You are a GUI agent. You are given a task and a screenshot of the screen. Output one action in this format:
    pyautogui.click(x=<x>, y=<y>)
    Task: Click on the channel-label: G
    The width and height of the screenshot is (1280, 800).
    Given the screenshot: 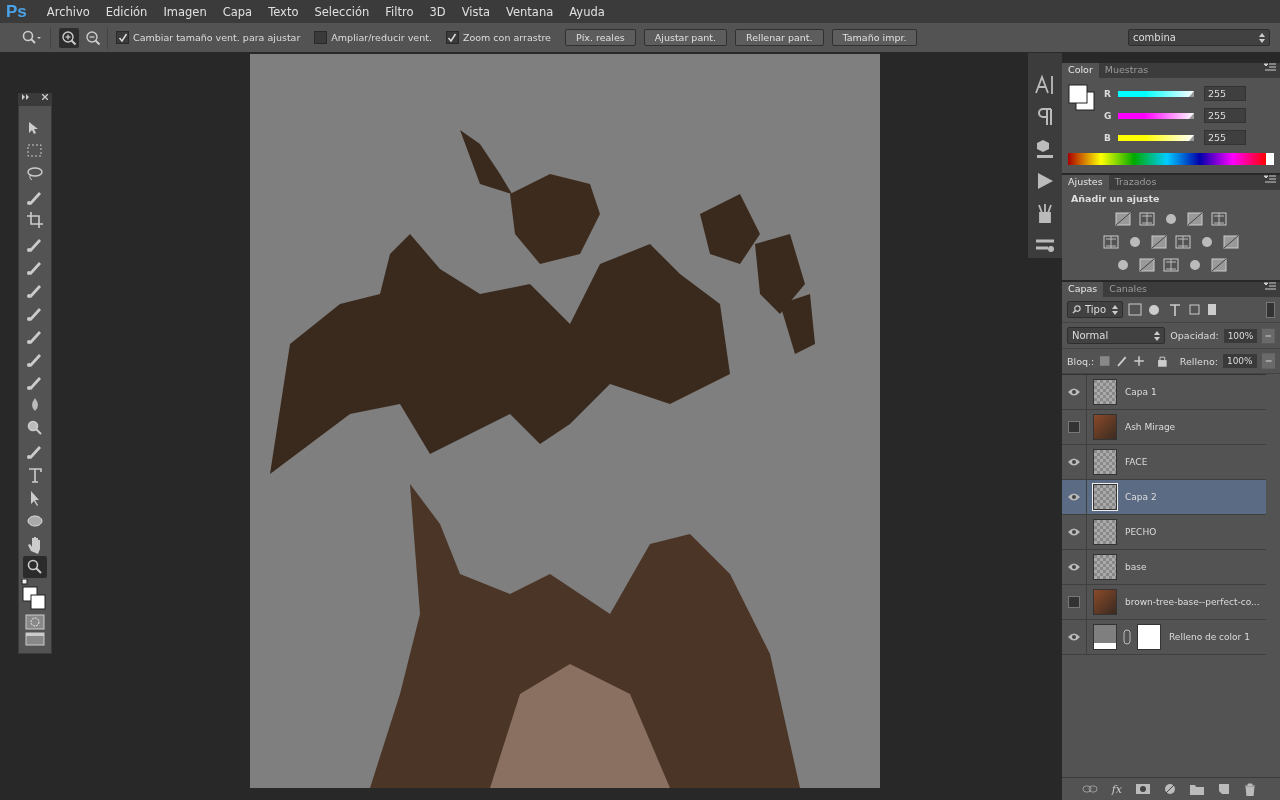 What is the action you would take?
    pyautogui.click(x=1108, y=115)
    